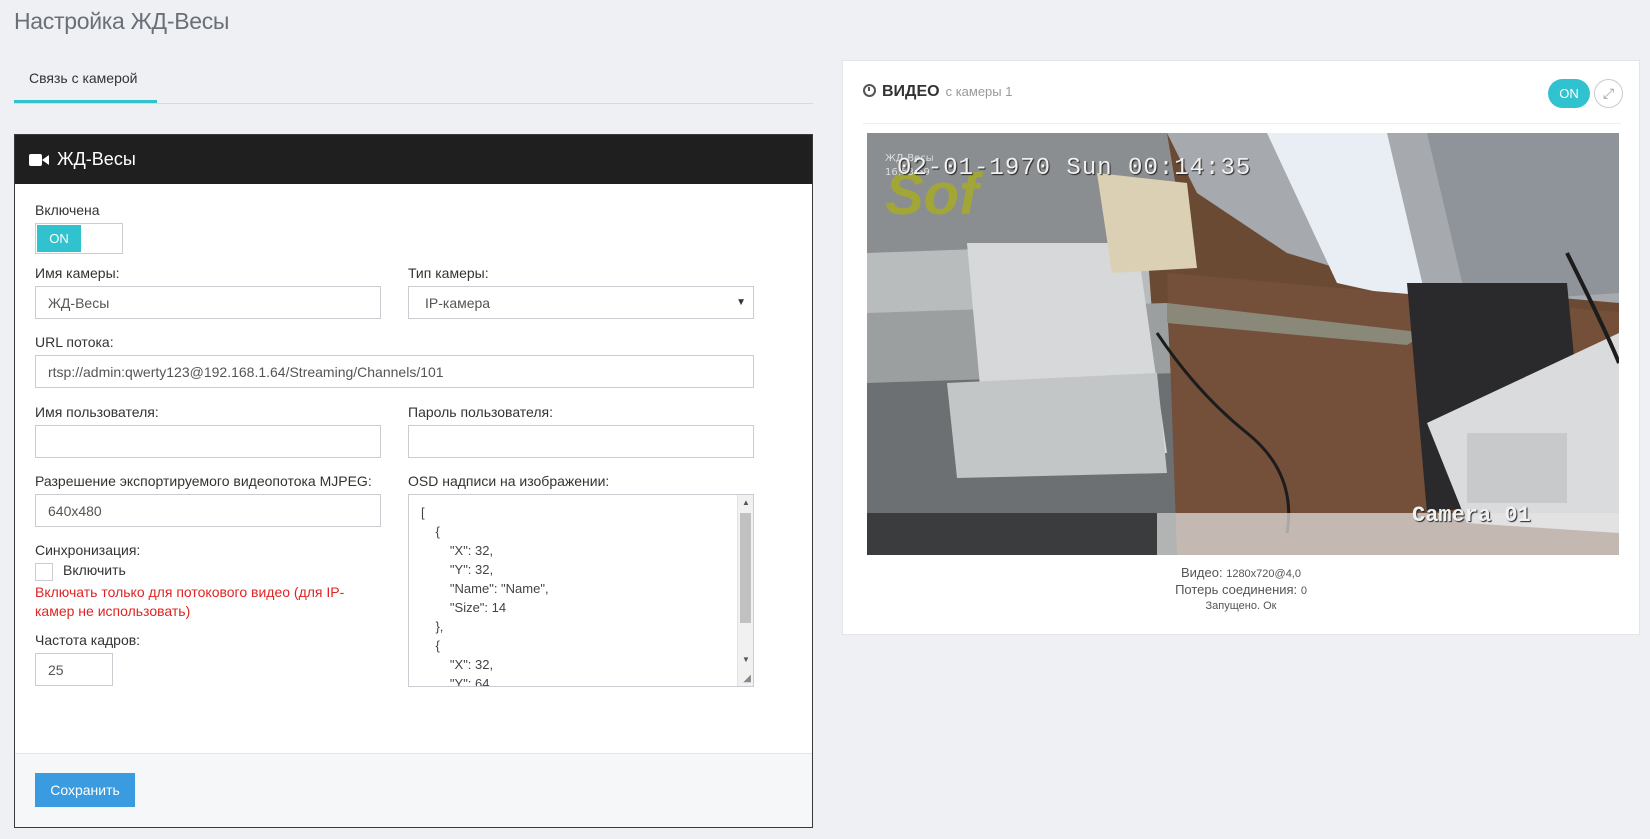 The width and height of the screenshot is (1650, 839). Describe the element at coordinates (448, 273) in the screenshot. I see `camera-type-label: Тип камеры:` at that location.